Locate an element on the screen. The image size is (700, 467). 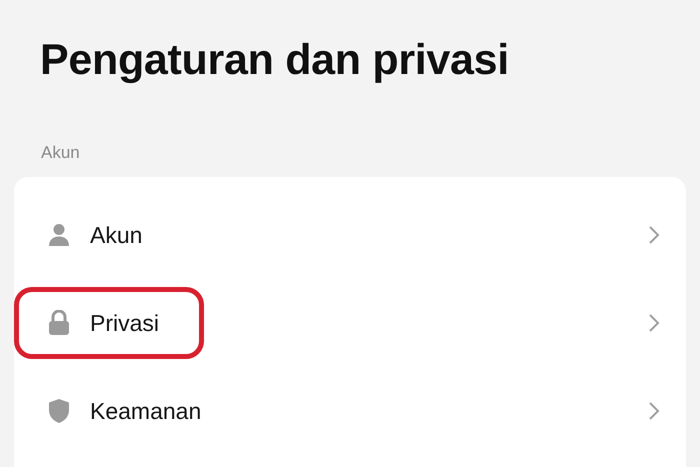
page-title: Pengaturan dan privasi is located at coordinates (275, 60).